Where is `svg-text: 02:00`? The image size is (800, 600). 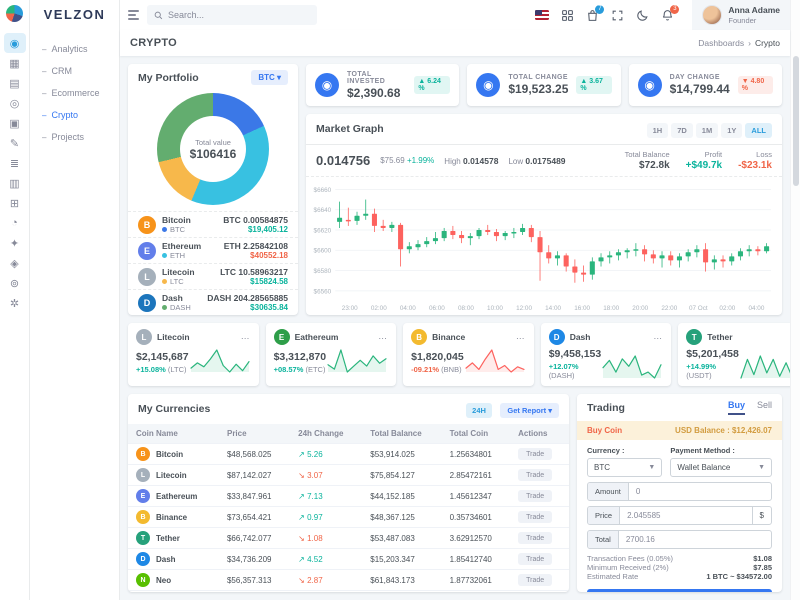
svg-text: 02:00 is located at coordinates (727, 308).